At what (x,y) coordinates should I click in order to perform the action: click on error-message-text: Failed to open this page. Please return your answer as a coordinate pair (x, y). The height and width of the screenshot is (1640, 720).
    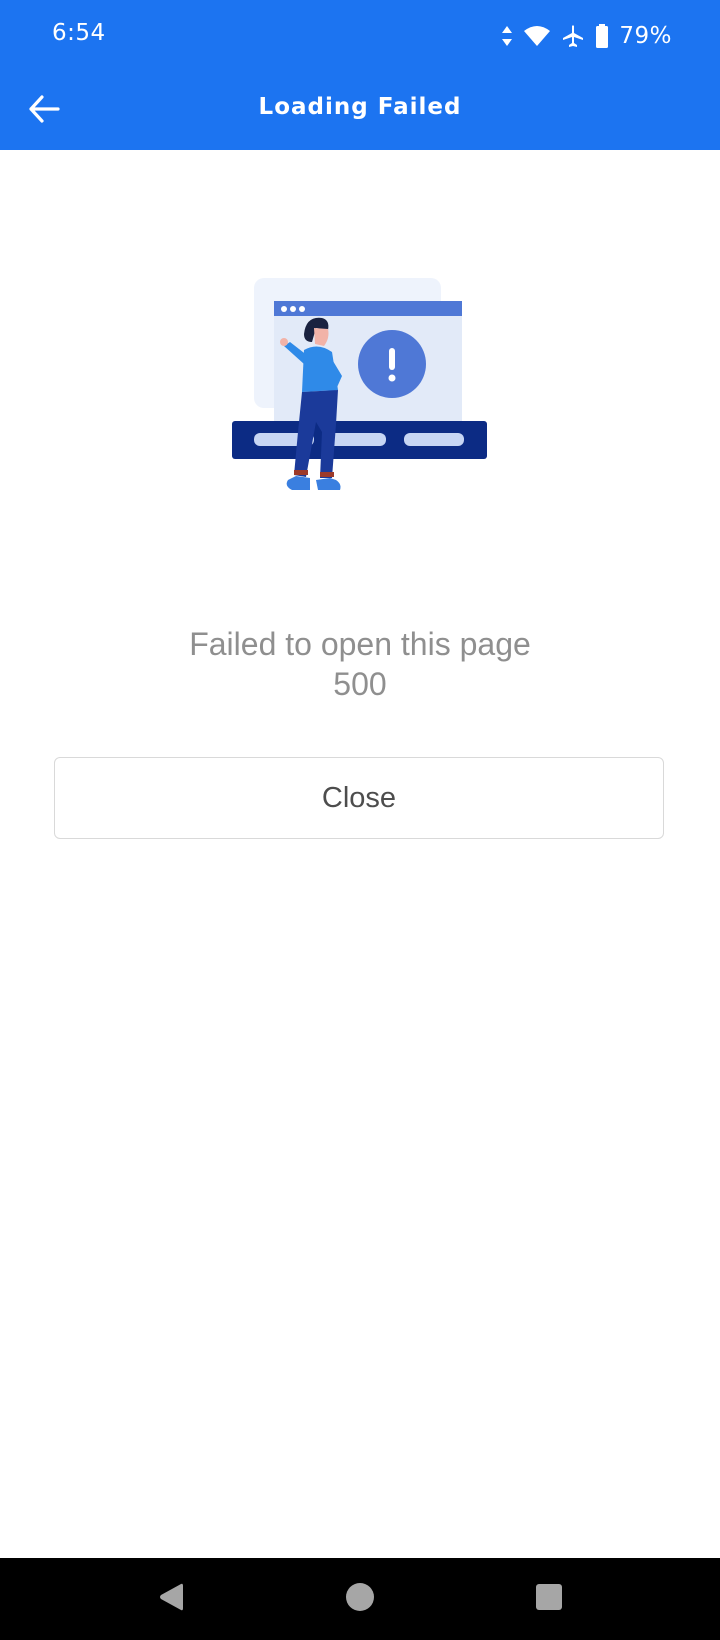
    Looking at the image, I should click on (360, 644).